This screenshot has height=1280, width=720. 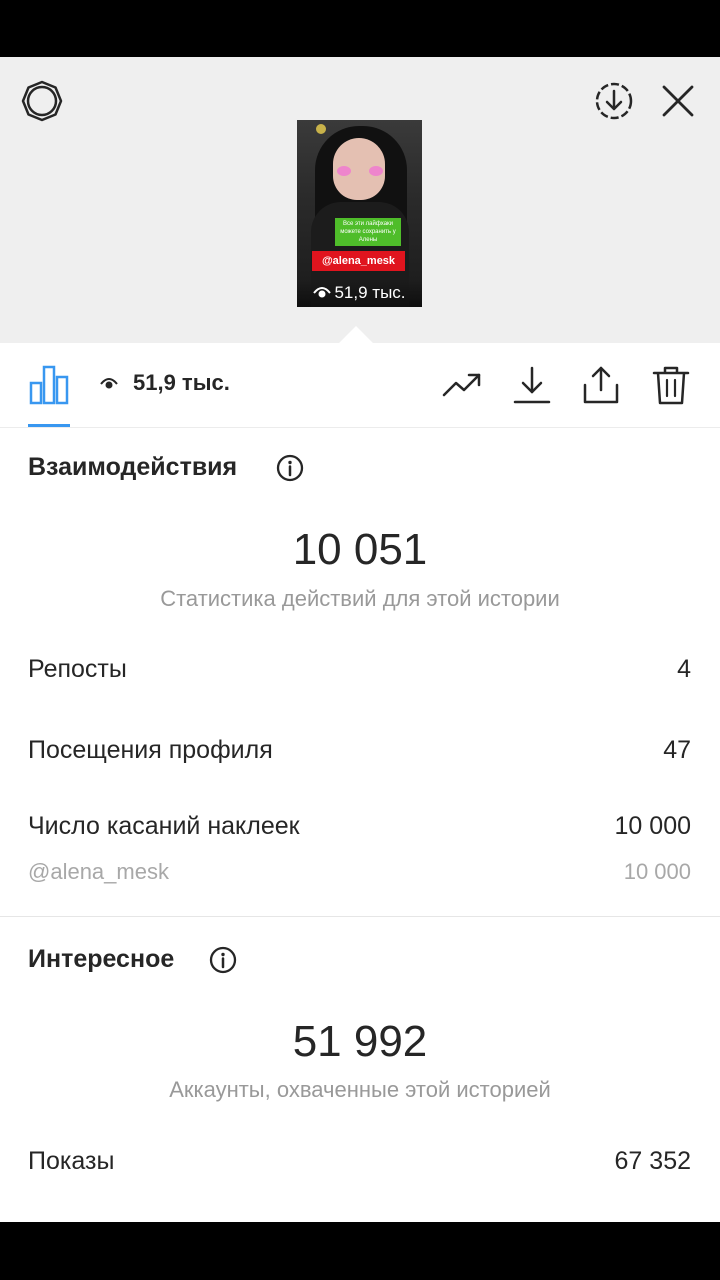 What do you see at coordinates (678, 101) in the screenshot?
I see `close-icon` at bounding box center [678, 101].